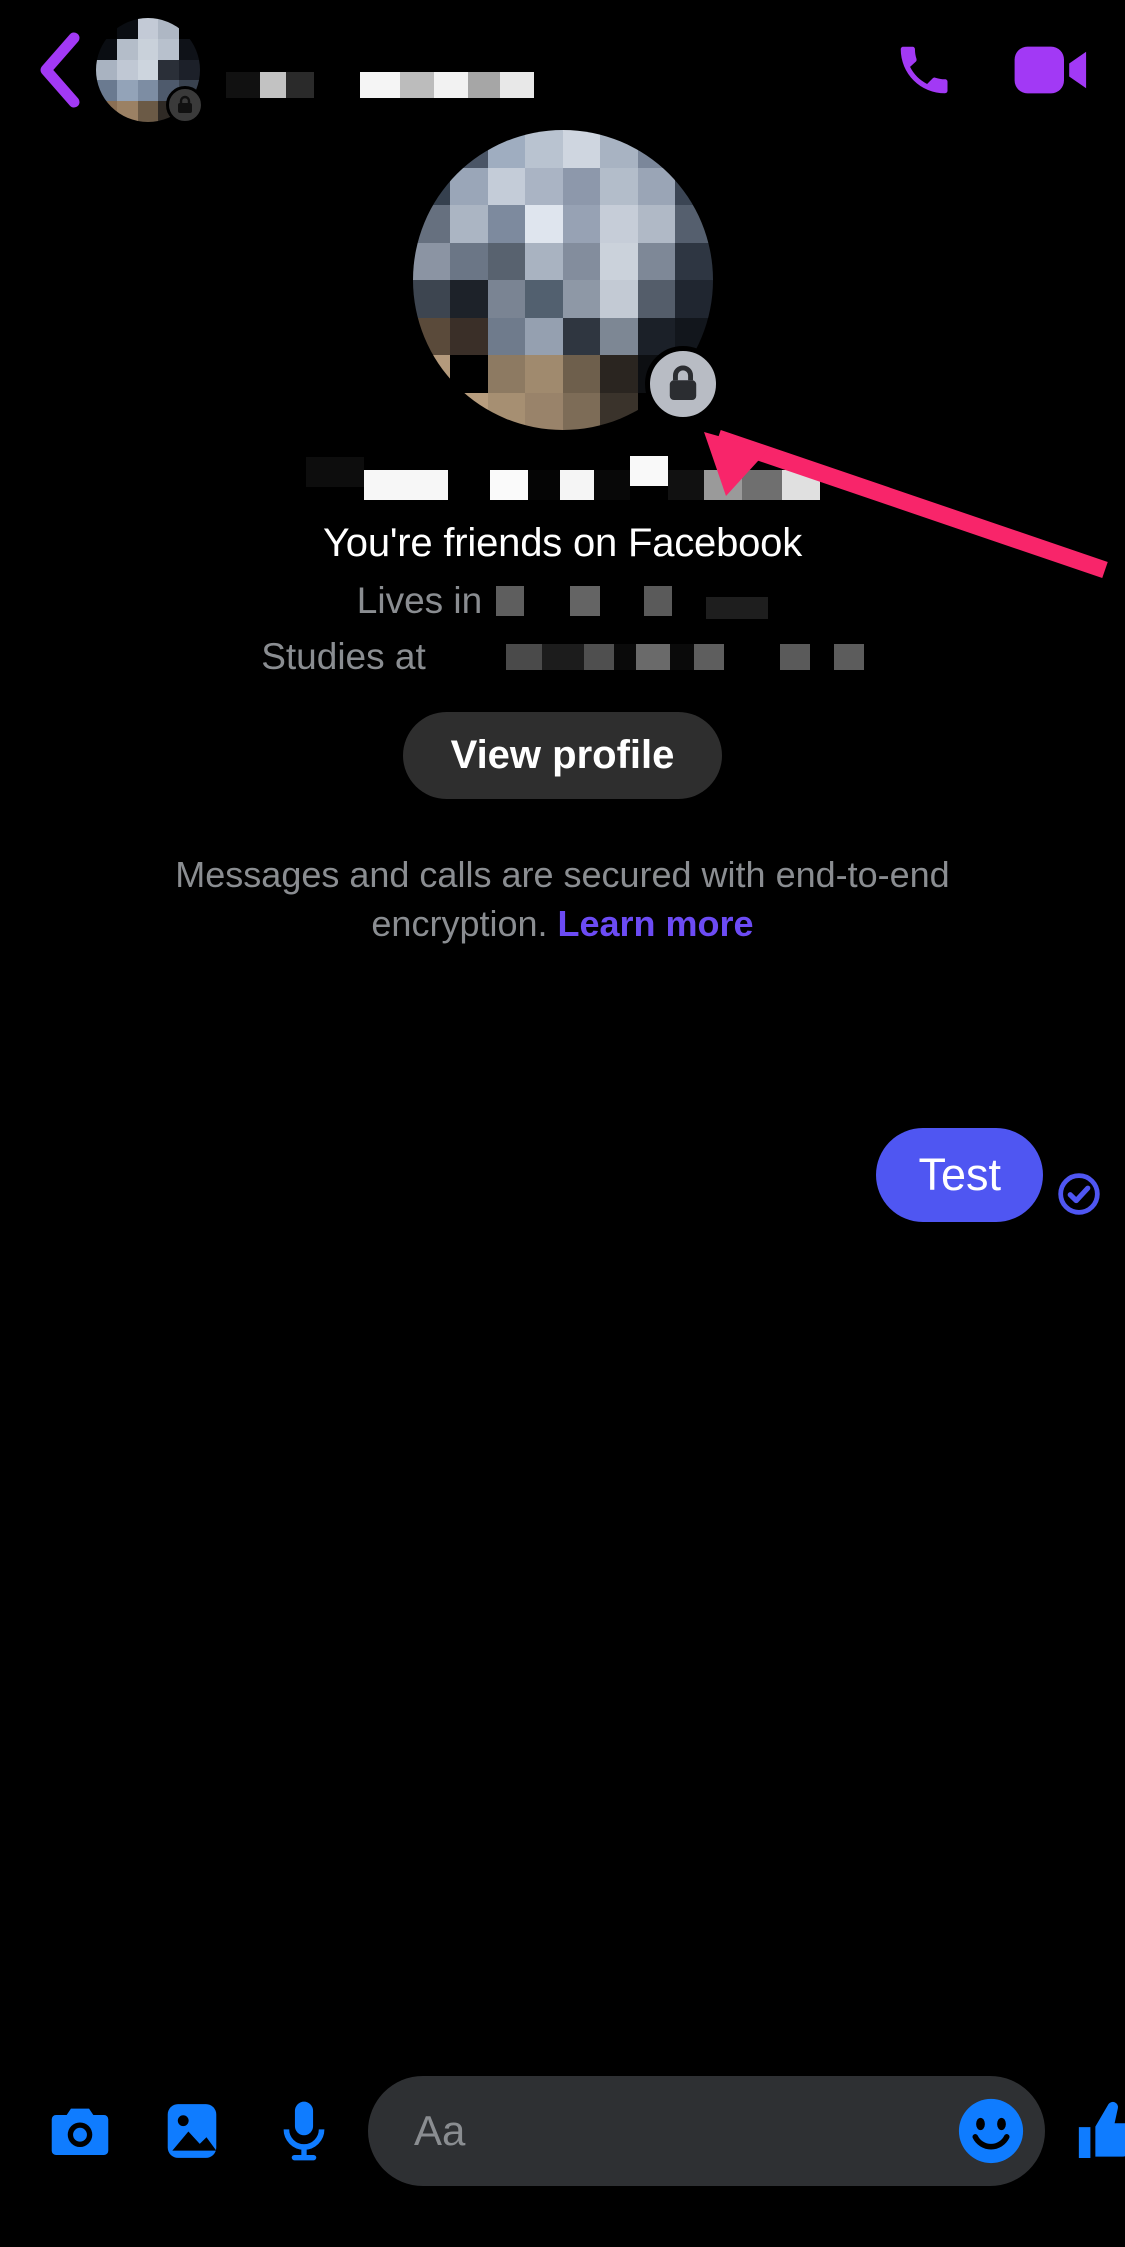 The image size is (1125, 2247). What do you see at coordinates (995, 70) in the screenshot?
I see `header-actions` at bounding box center [995, 70].